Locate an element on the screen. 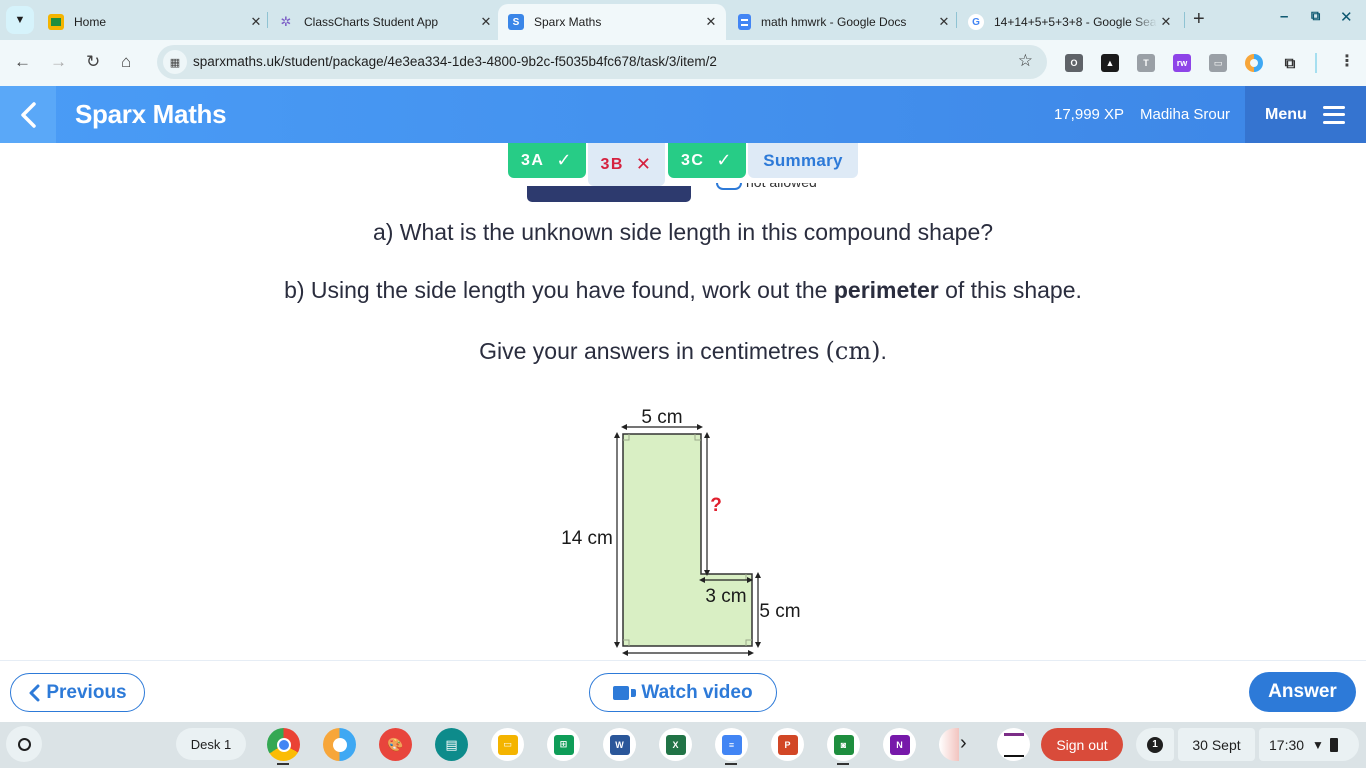 The width and height of the screenshot is (1366, 768). wifi-icon: ▼ is located at coordinates (1318, 744).